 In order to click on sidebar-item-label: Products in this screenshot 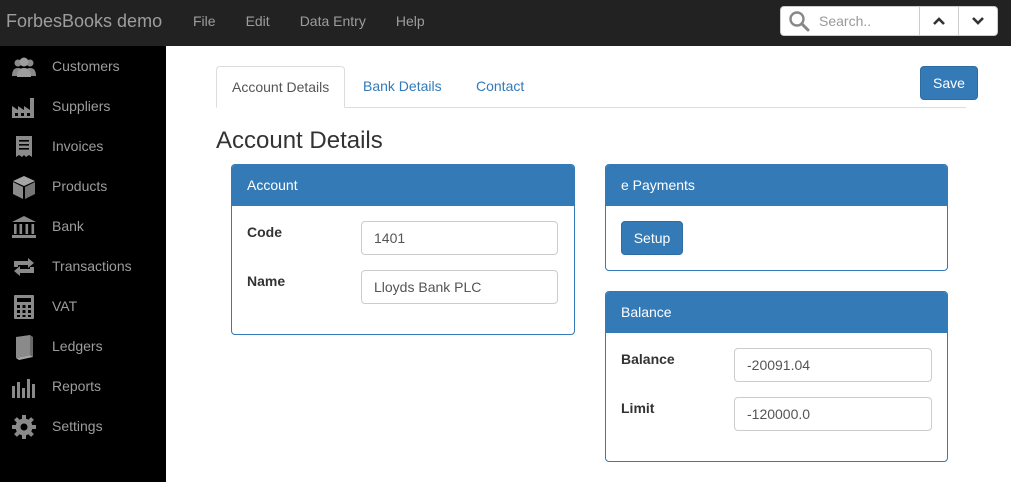, I will do `click(80, 186)`.